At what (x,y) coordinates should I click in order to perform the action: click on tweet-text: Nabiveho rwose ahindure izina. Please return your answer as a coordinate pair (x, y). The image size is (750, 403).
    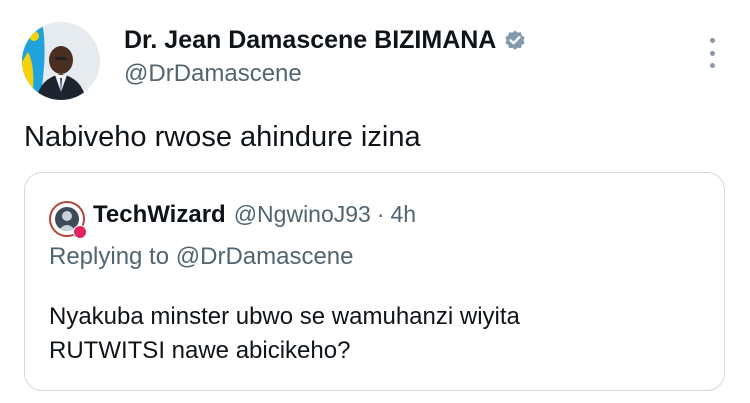
    Looking at the image, I should click on (222, 137).